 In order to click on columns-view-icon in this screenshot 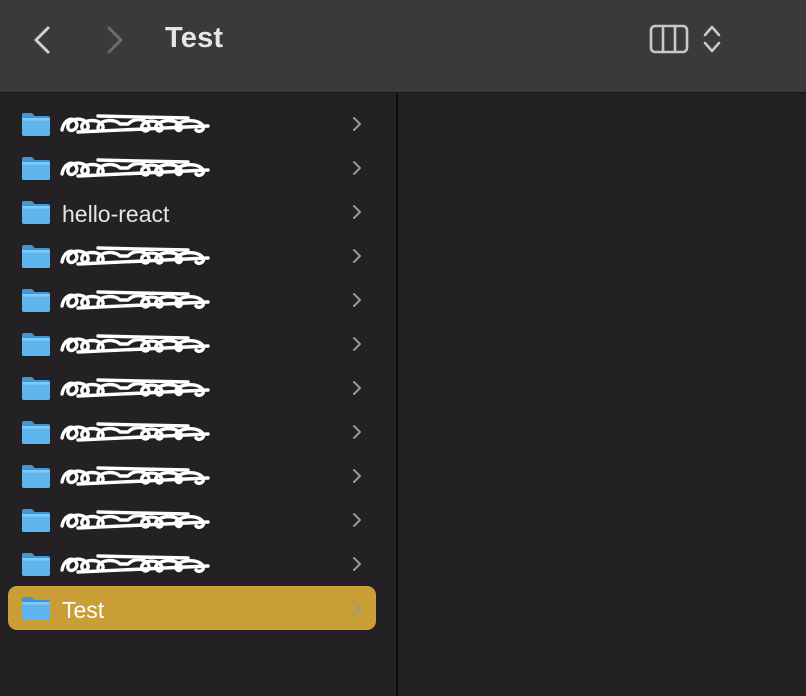, I will do `click(669, 39)`.